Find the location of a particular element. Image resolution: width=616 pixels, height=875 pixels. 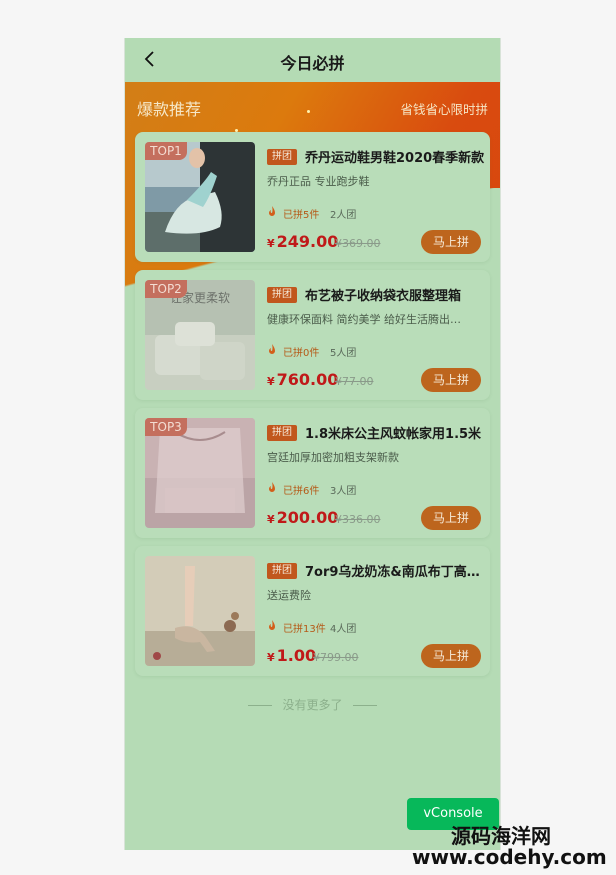

watermark-url: www.codehy.com is located at coordinates (509, 857).